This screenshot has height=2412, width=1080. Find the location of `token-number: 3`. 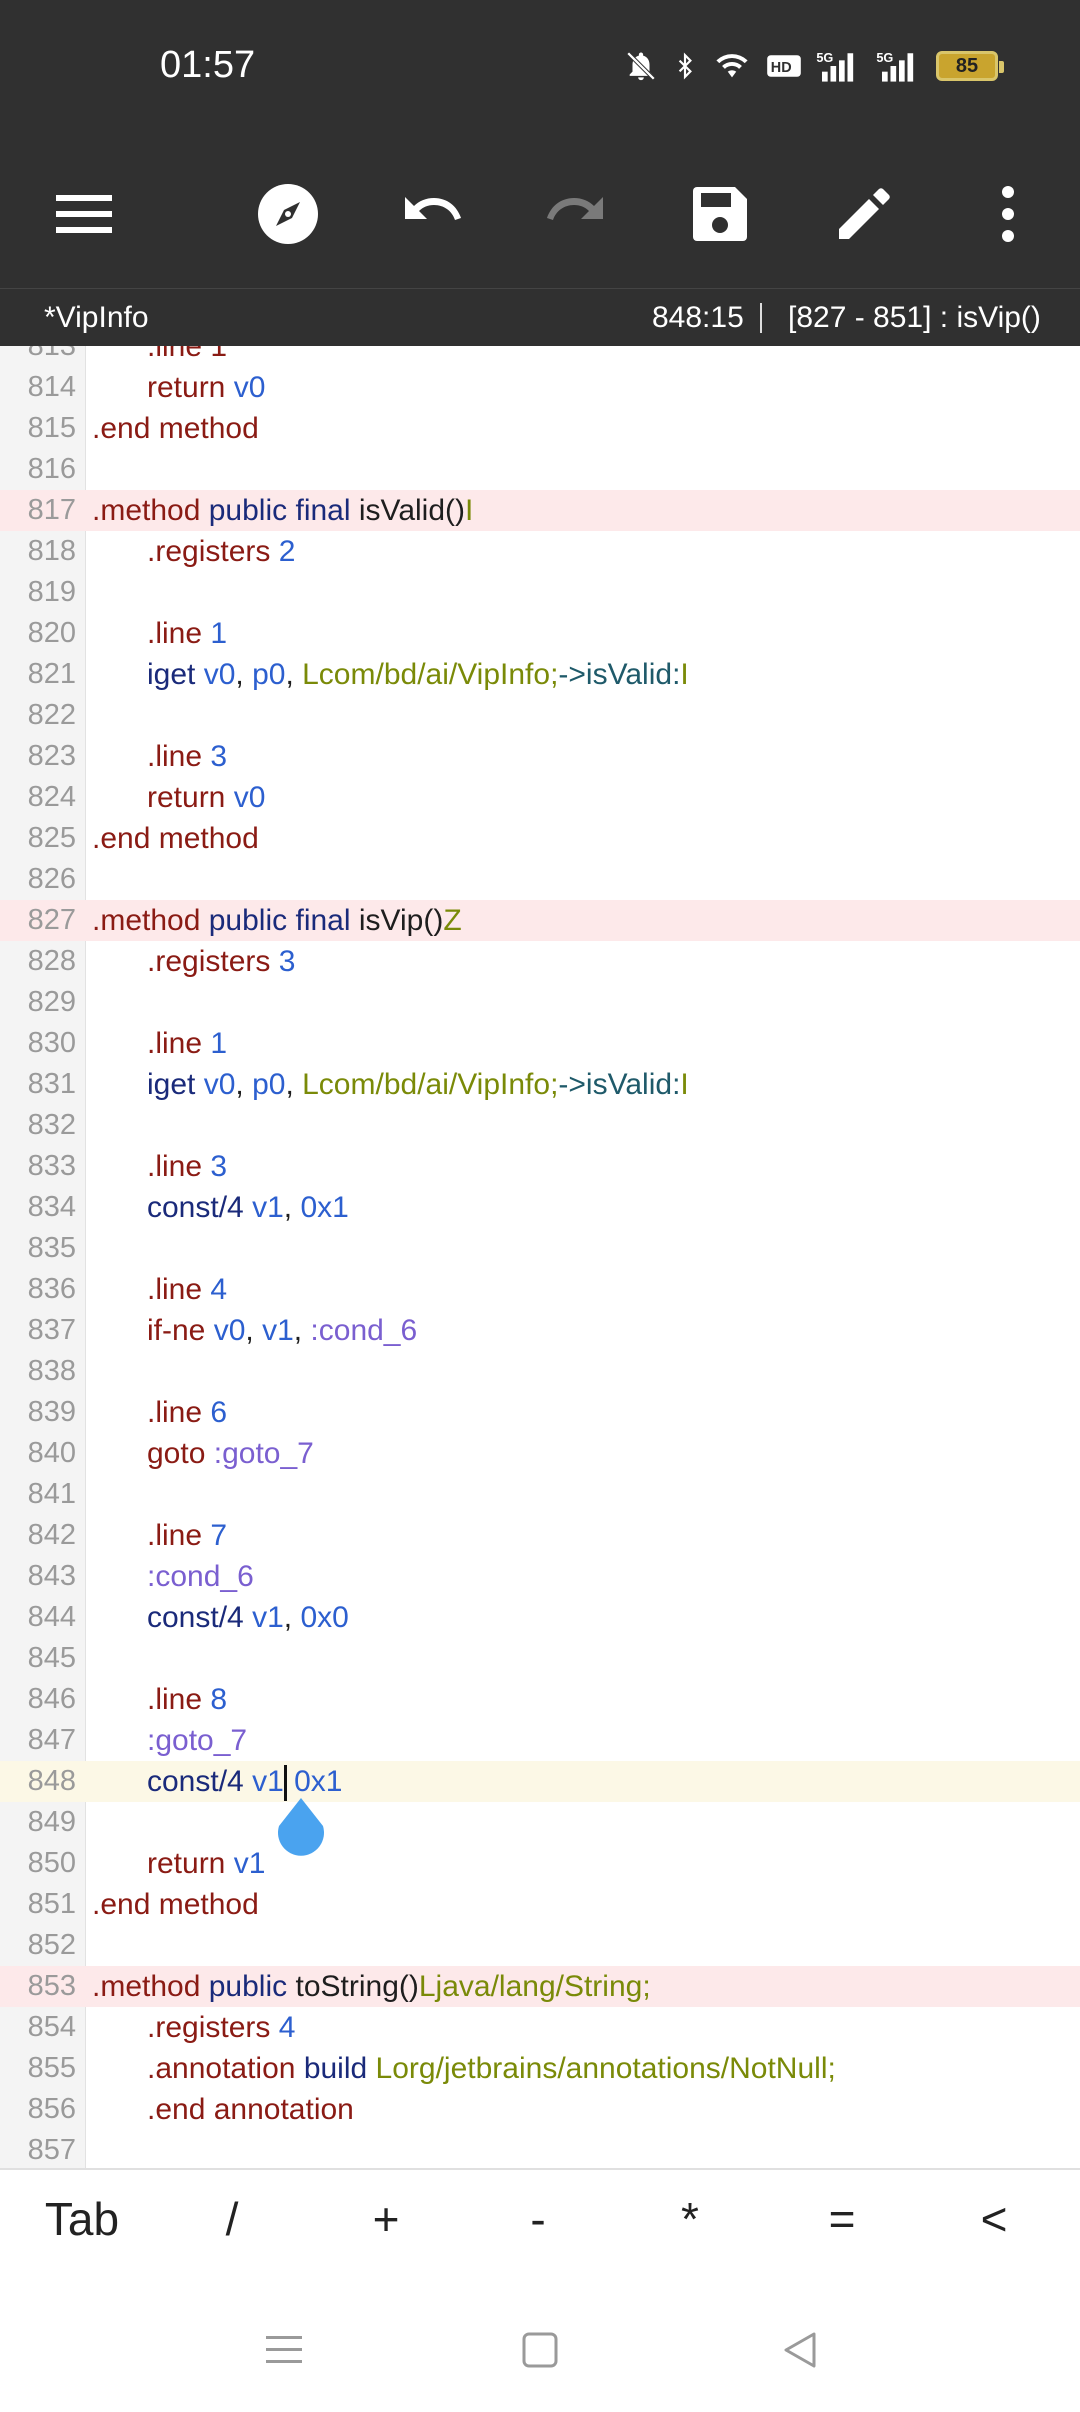

token-number: 3 is located at coordinates (287, 961).